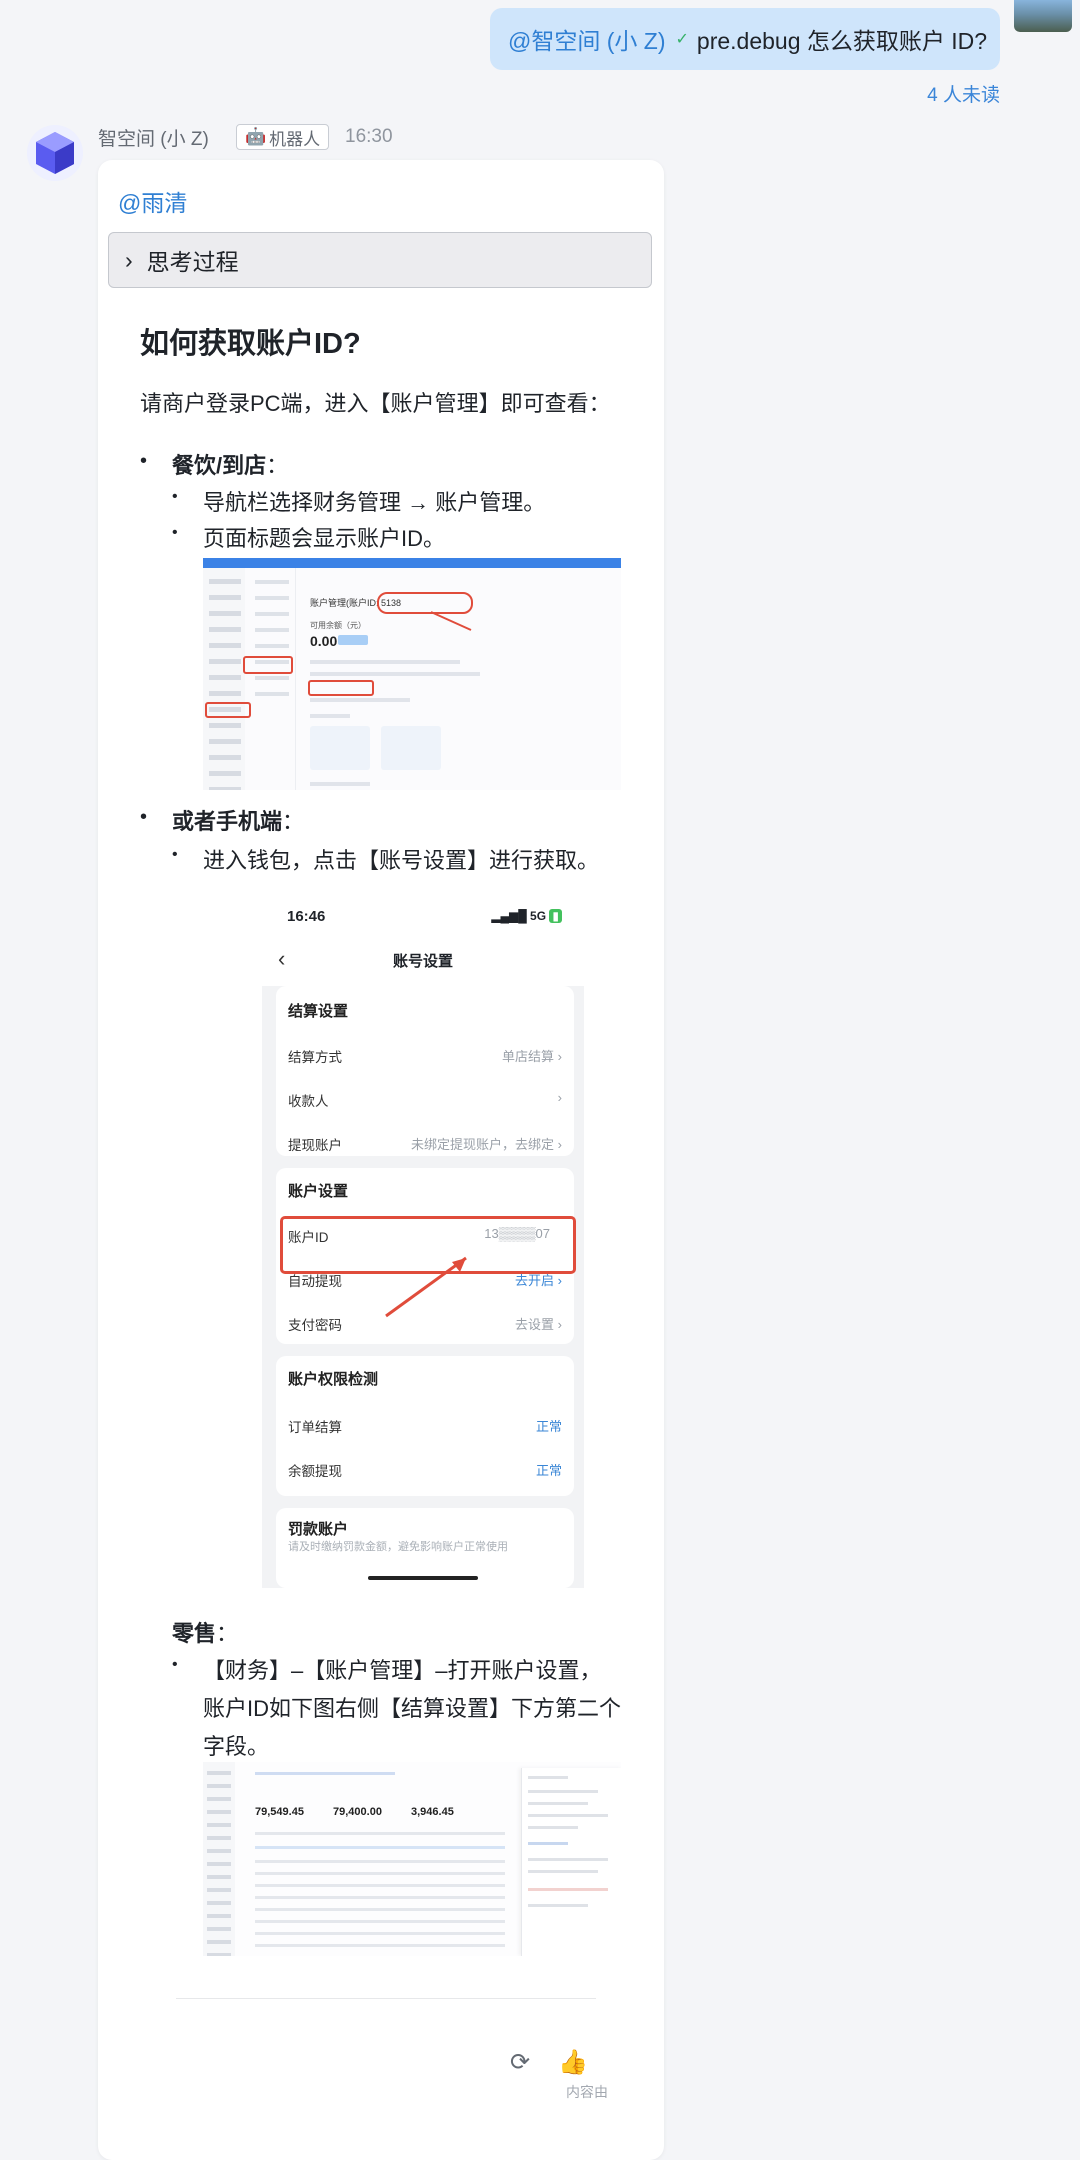 This screenshot has width=1080, height=2160. Describe the element at coordinates (353, 640) in the screenshot. I see `pc-withdraw-button` at that location.